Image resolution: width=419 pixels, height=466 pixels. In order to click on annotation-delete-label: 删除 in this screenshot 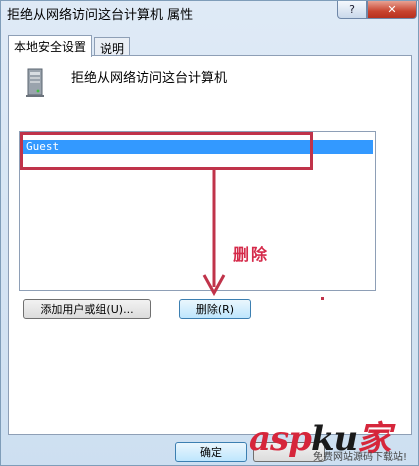, I will do `click(251, 254)`.